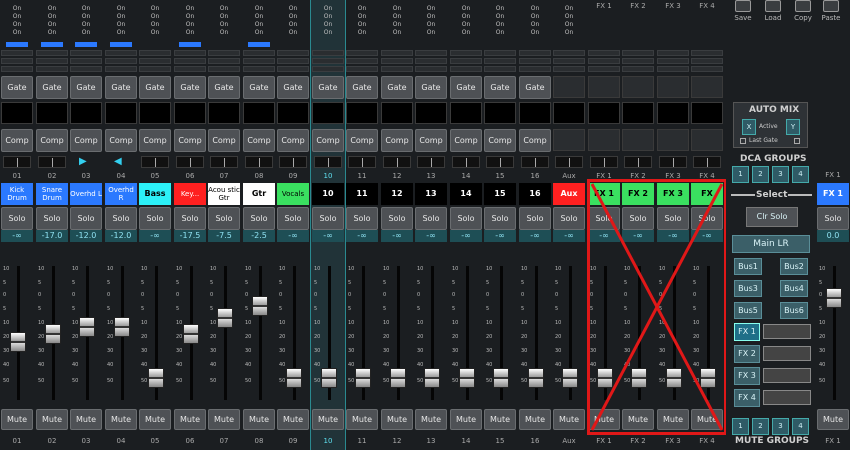  I want to click on copy-button: Copy, so click(803, 12).